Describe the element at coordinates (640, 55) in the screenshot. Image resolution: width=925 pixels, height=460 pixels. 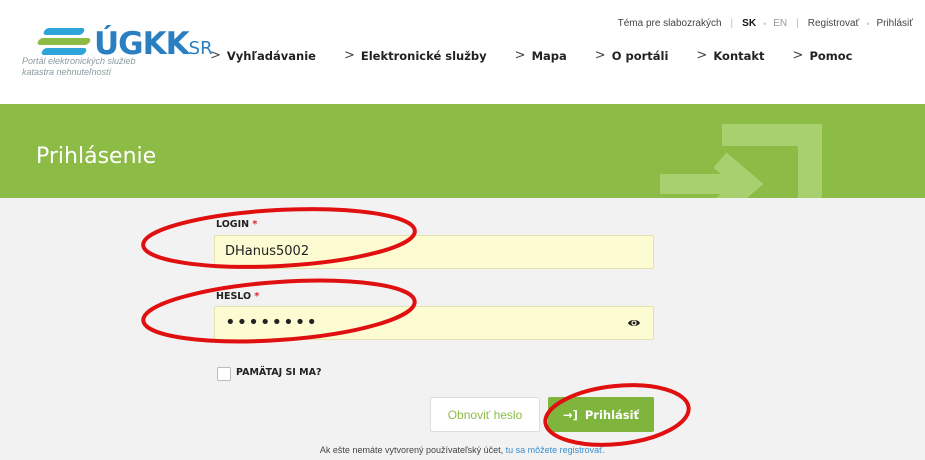
I see `nav-item-label: O portáli` at that location.